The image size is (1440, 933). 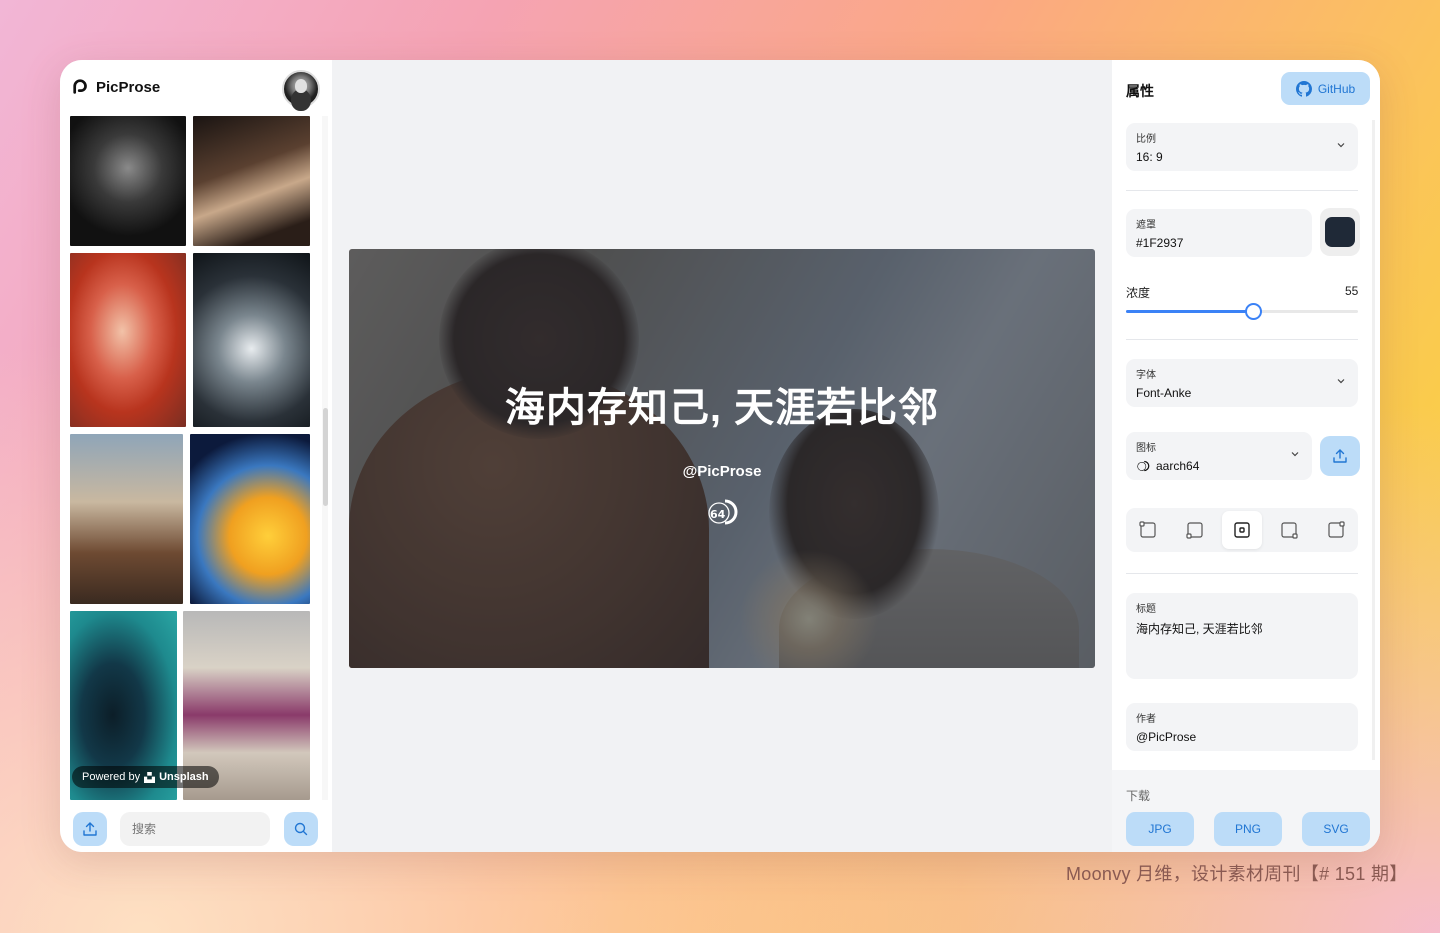 I want to click on position-top-right-icon, so click(x=1336, y=529).